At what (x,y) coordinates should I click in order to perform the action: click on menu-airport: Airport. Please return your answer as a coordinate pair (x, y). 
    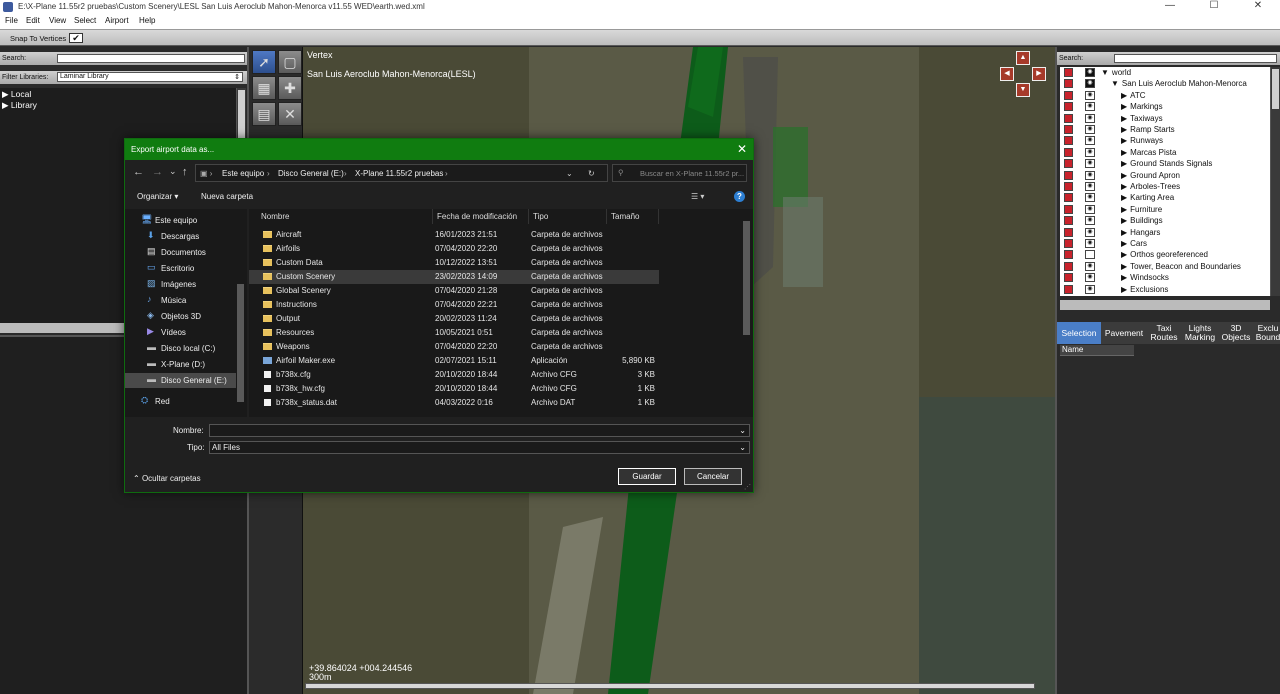
    Looking at the image, I should click on (117, 20).